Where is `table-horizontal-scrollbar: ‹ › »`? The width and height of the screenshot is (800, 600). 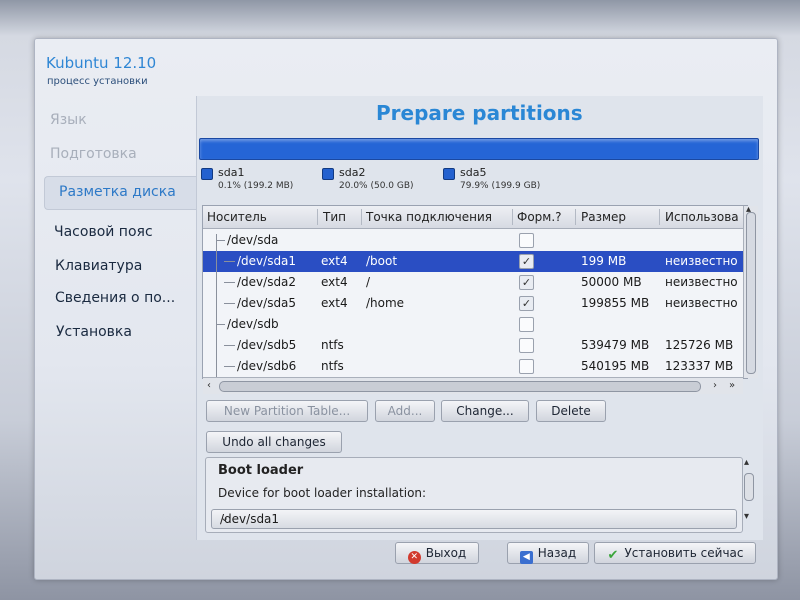
table-horizontal-scrollbar: ‹ › » is located at coordinates (473, 385).